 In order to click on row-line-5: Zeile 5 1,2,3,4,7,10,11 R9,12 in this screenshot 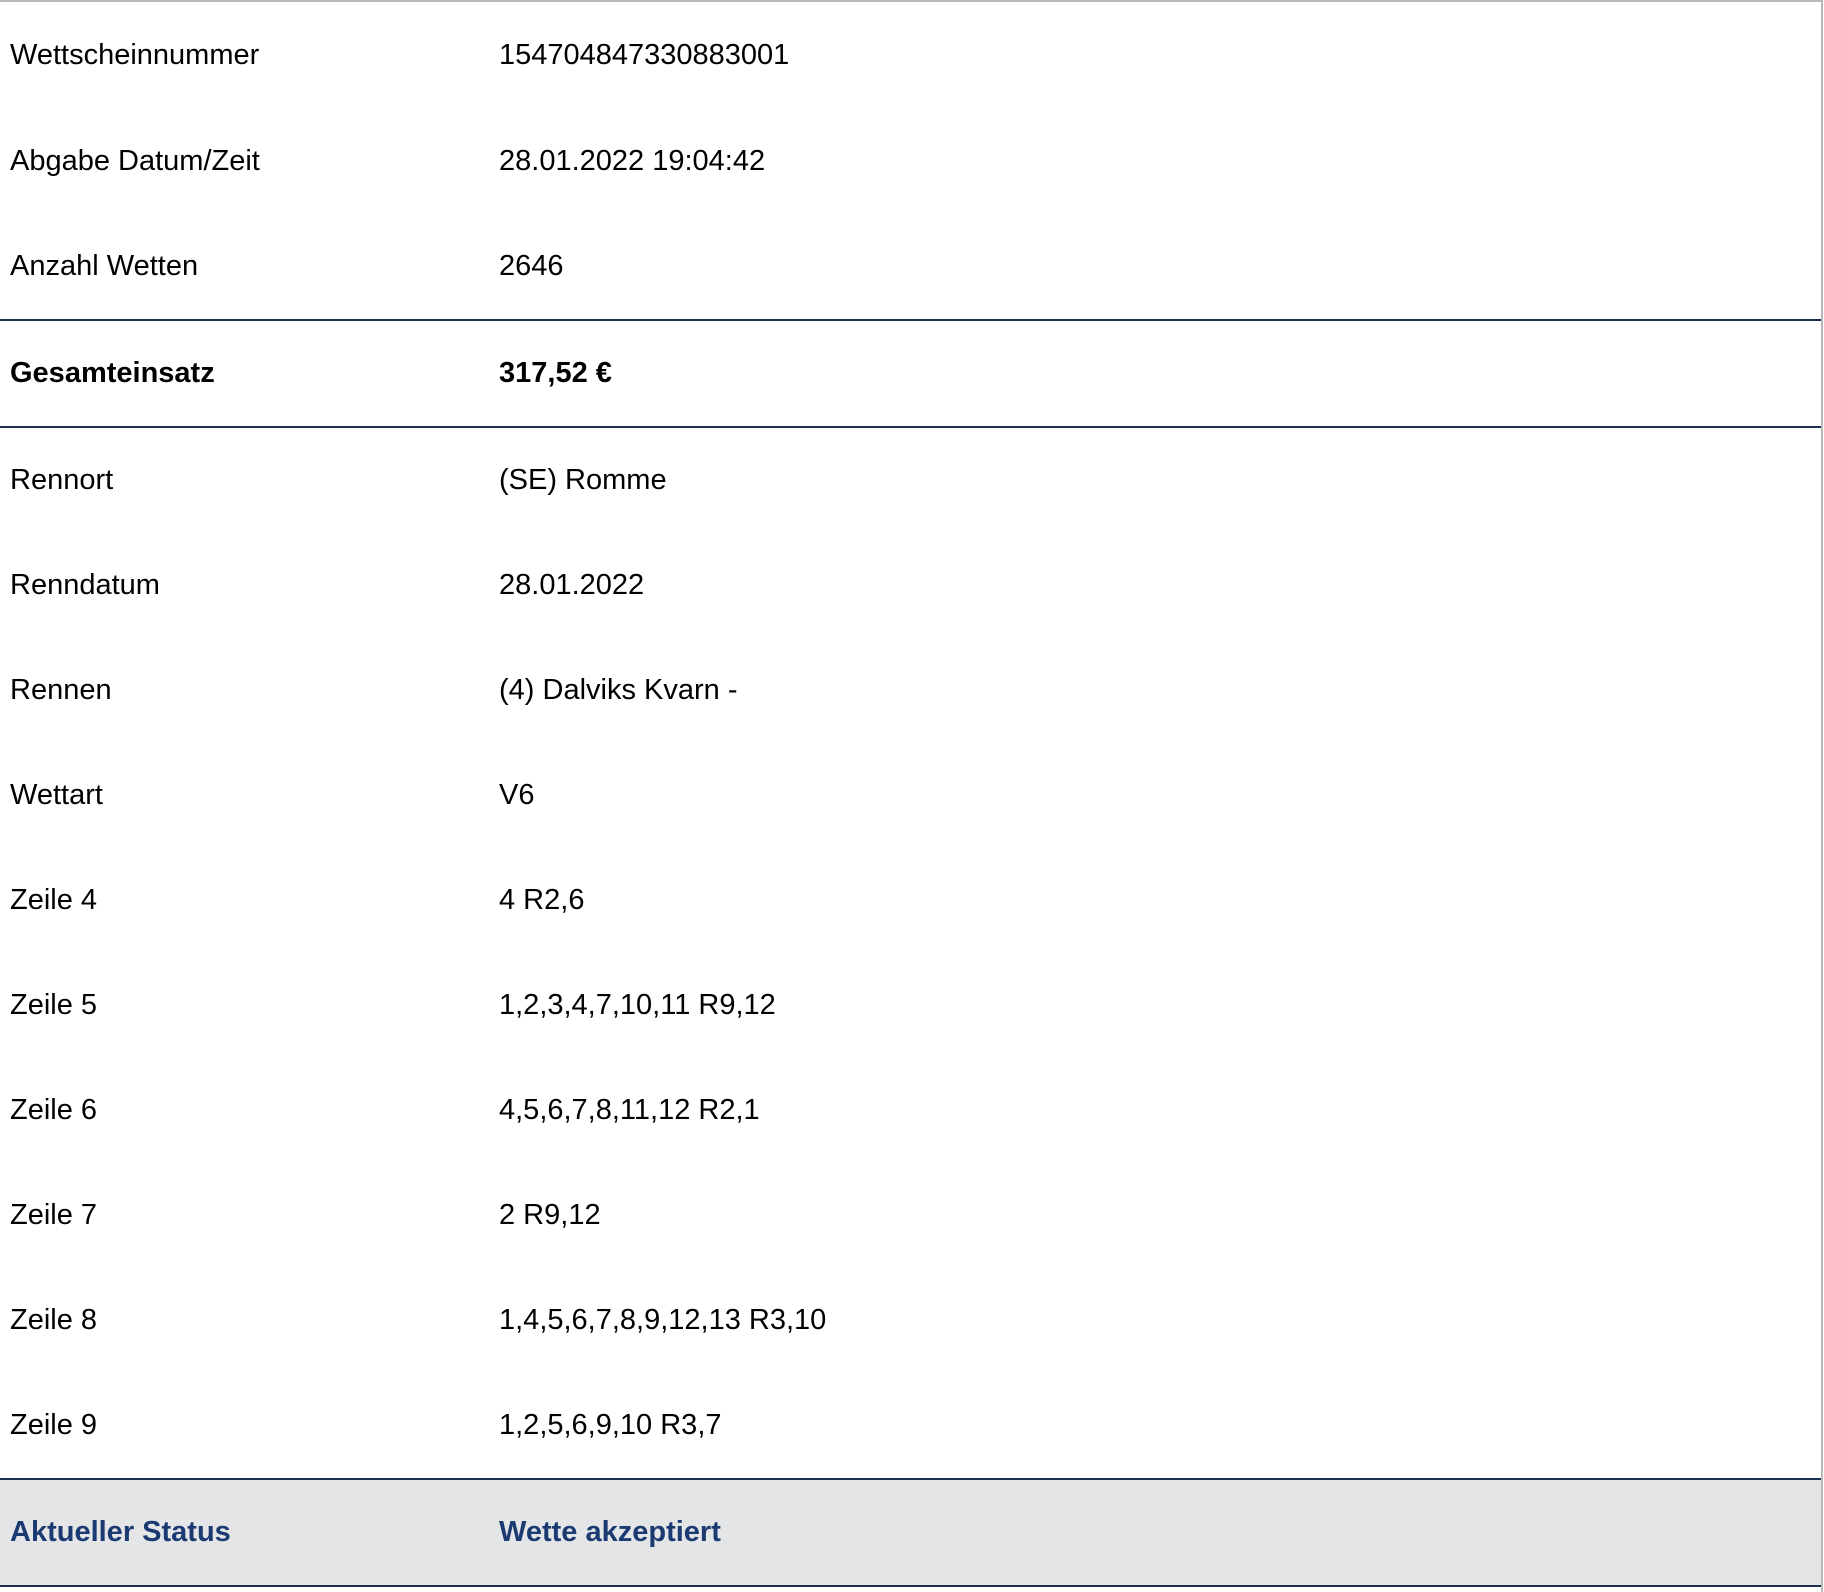, I will do `click(910, 1005)`.